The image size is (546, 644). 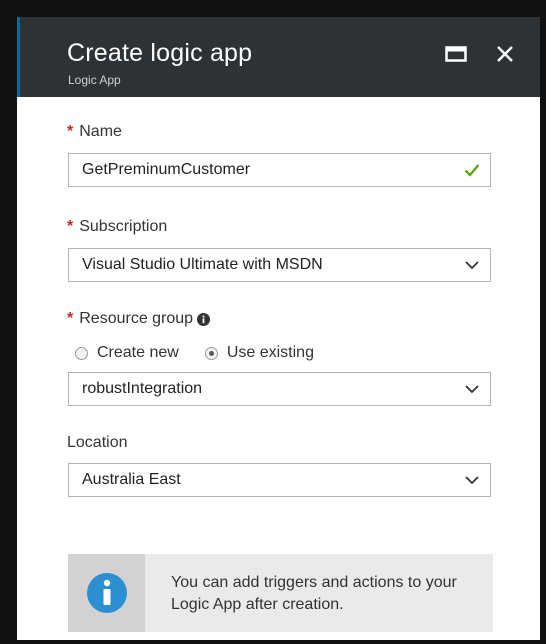 I want to click on radio-circle, so click(x=81, y=353).